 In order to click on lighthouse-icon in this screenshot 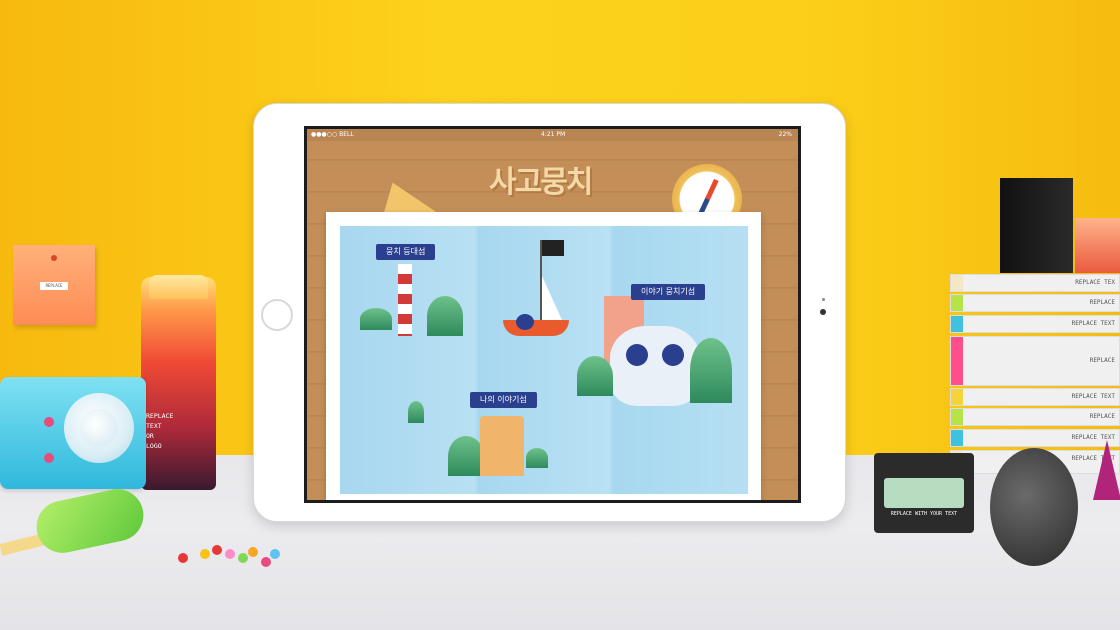, I will do `click(405, 300)`.